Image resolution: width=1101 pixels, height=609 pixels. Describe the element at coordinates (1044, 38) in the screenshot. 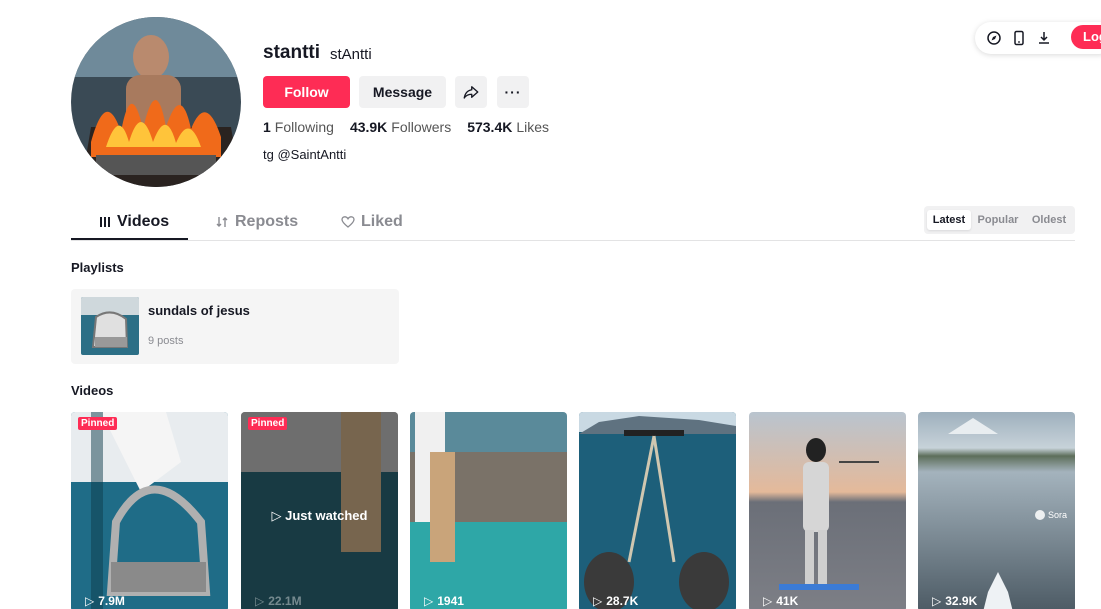

I see `download-icon` at that location.